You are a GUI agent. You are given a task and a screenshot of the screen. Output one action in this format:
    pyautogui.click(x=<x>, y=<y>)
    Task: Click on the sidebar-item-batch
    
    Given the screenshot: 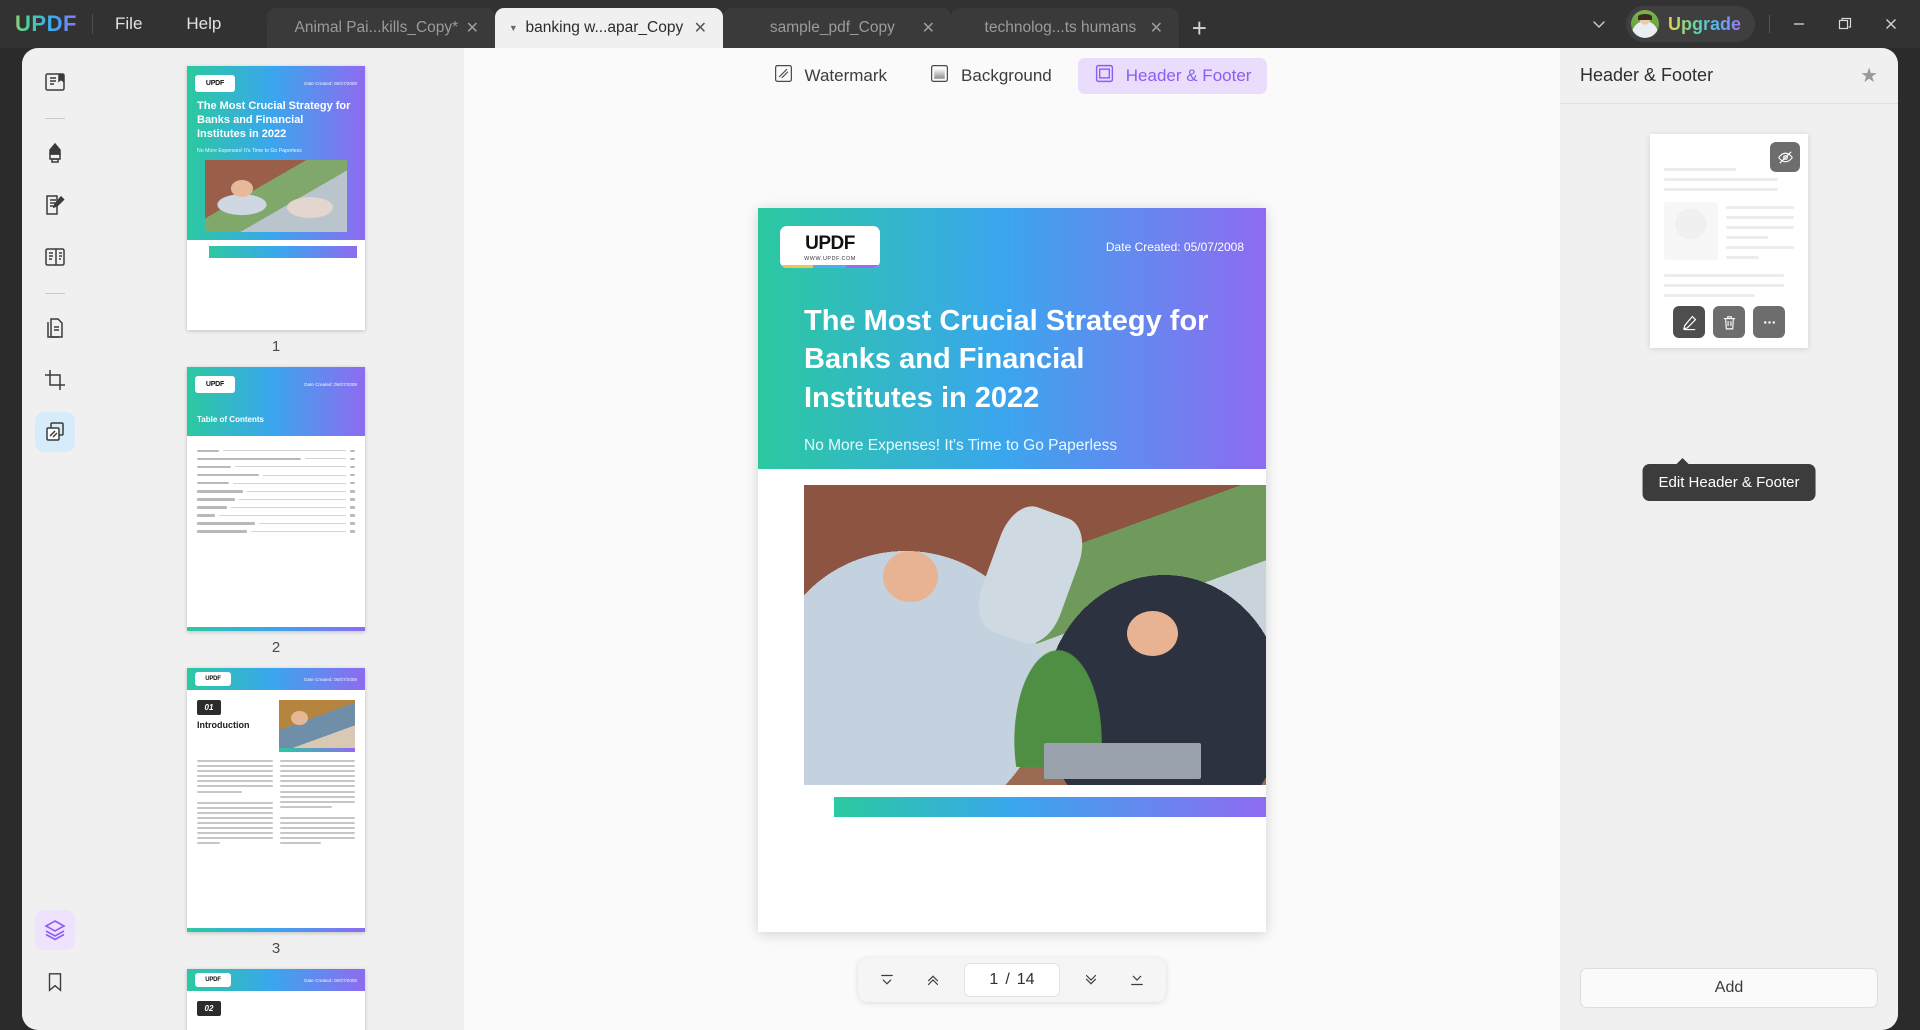 What is the action you would take?
    pyautogui.click(x=55, y=432)
    